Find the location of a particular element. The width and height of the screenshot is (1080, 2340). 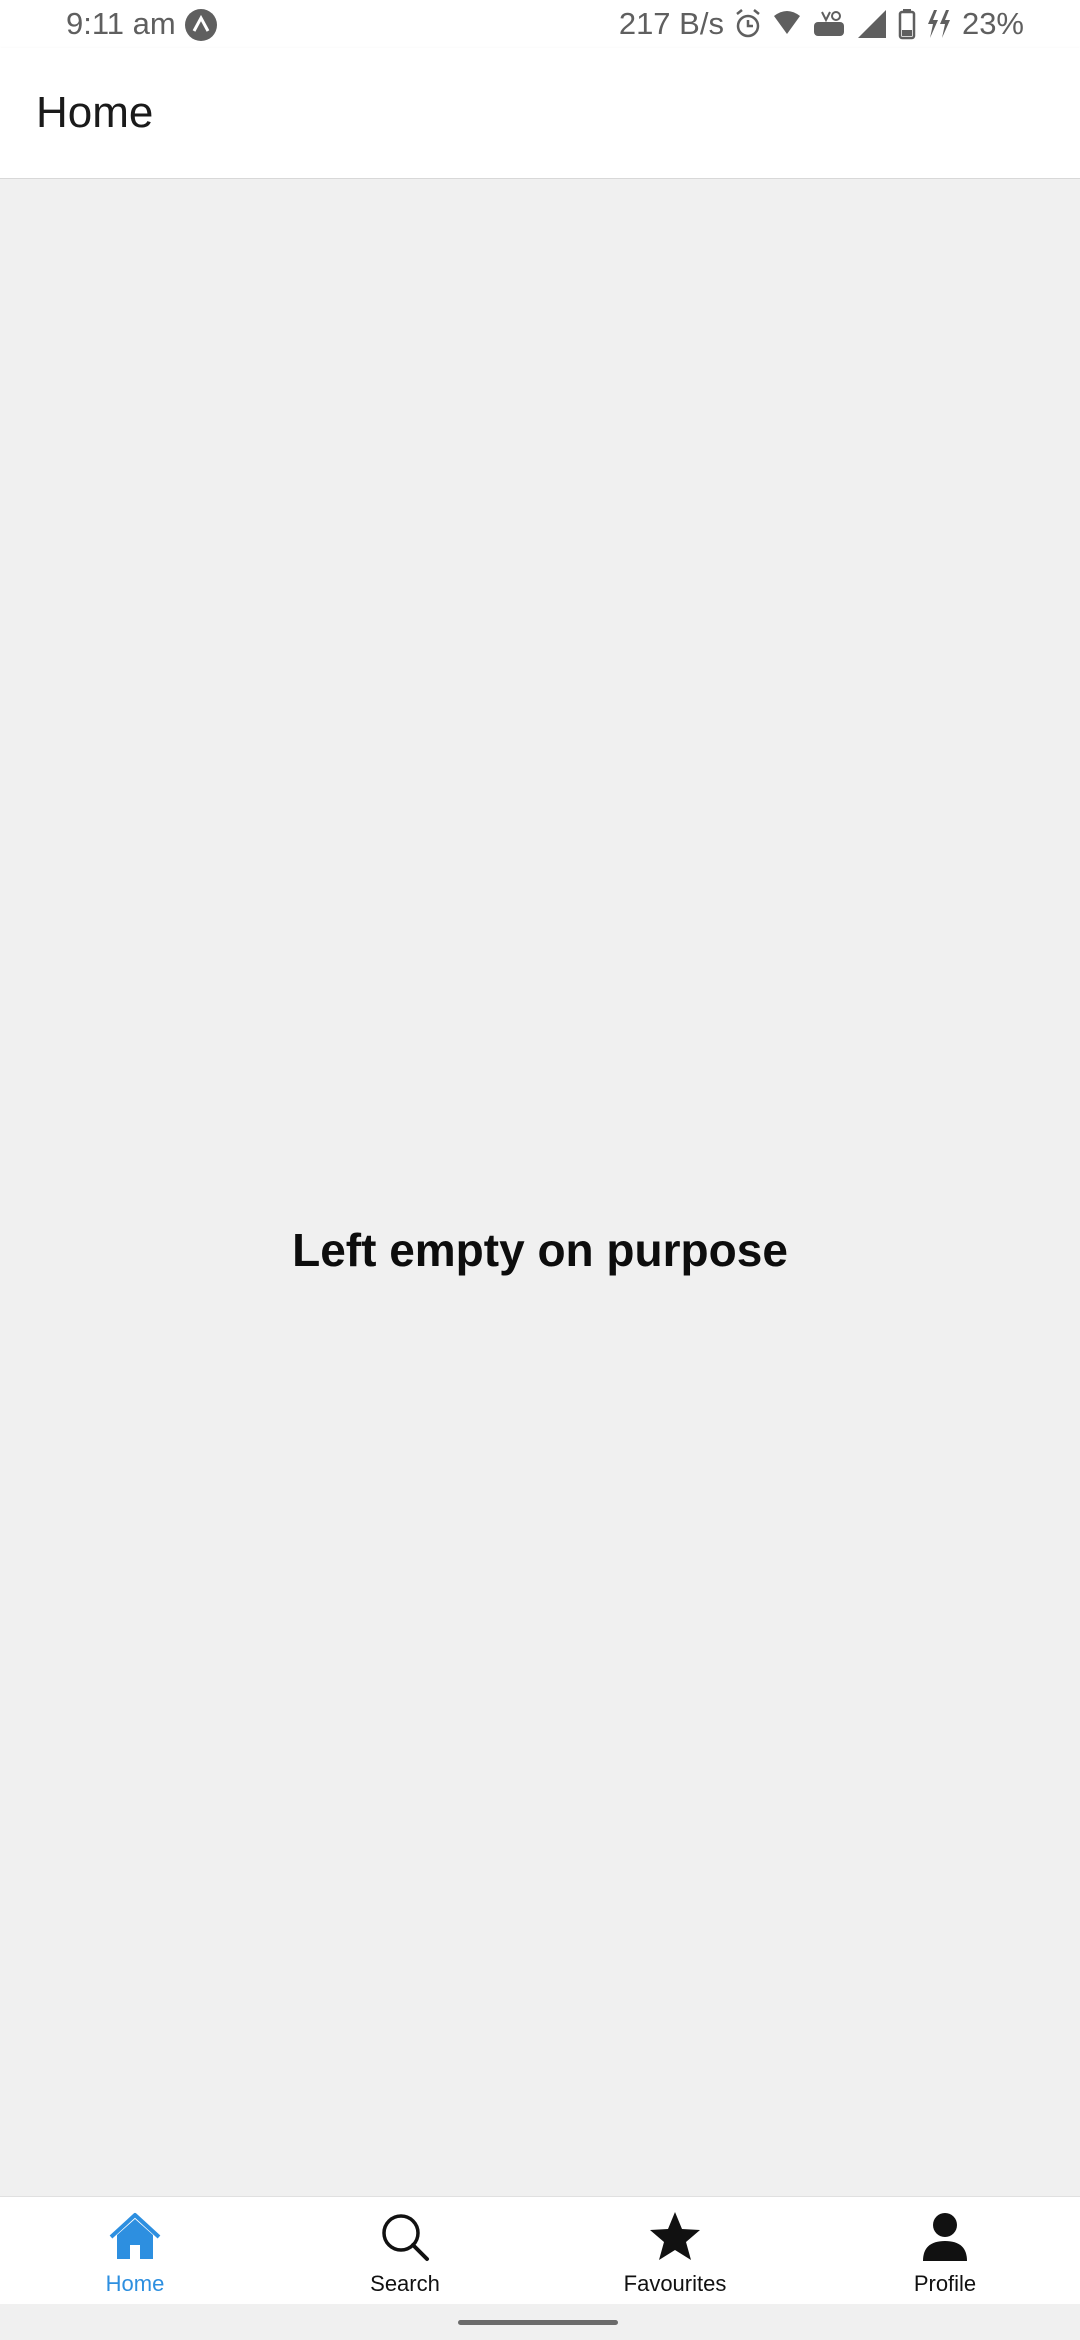

person-icon is located at coordinates (945, 2232).